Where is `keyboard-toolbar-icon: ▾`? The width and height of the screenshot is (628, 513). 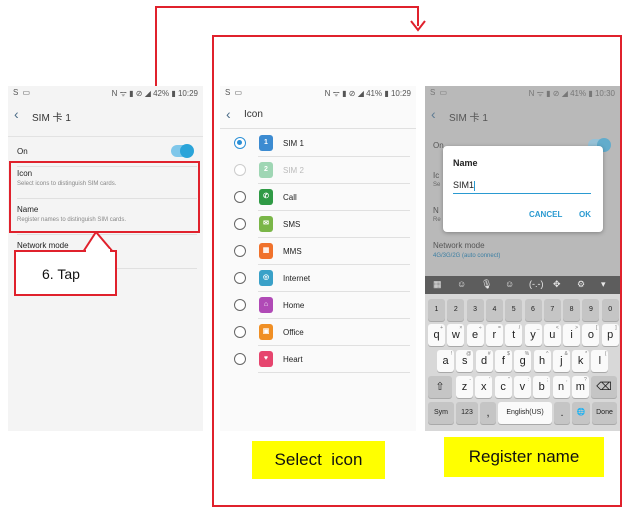 keyboard-toolbar-icon: ▾ is located at coordinates (603, 284).